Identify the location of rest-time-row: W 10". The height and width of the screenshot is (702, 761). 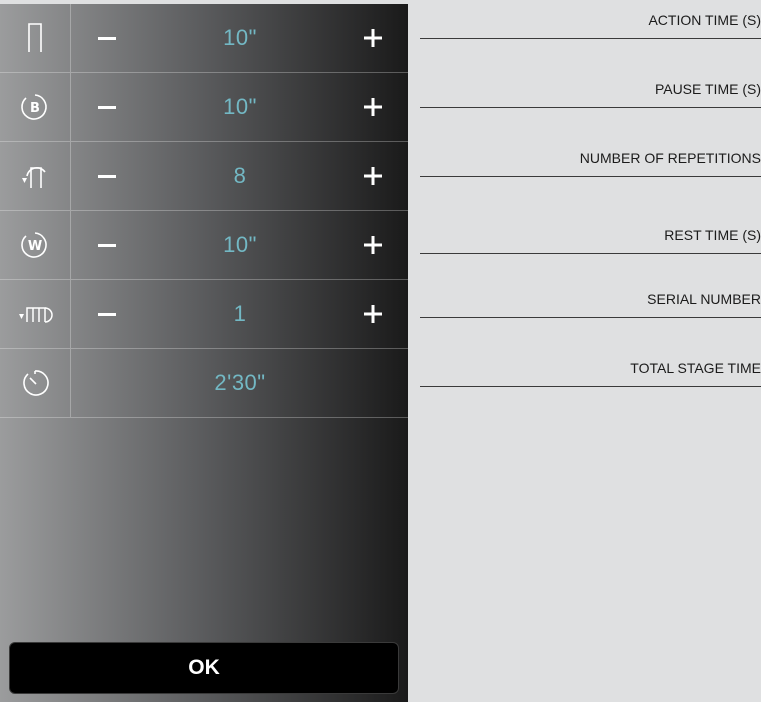
(204, 245).